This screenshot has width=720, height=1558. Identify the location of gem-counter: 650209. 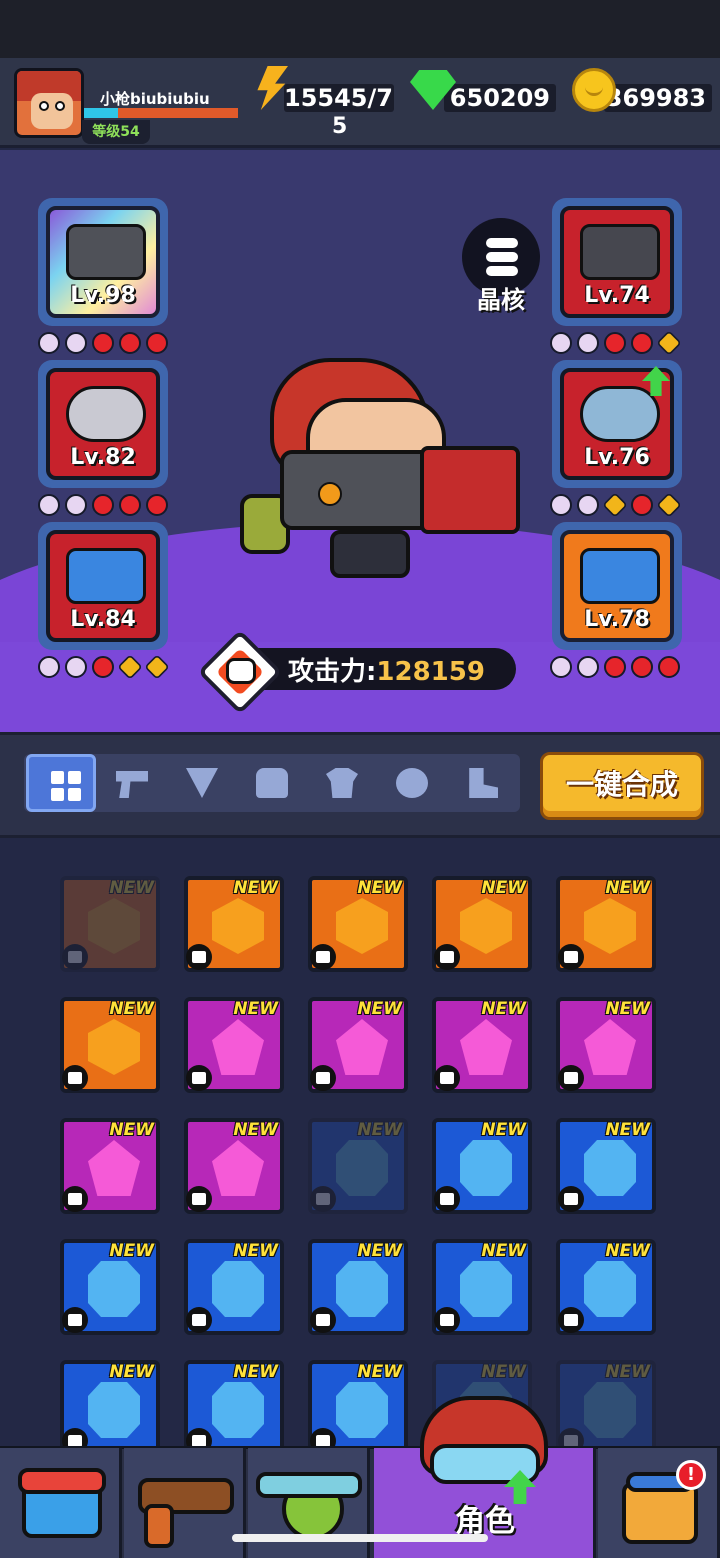
(500, 98).